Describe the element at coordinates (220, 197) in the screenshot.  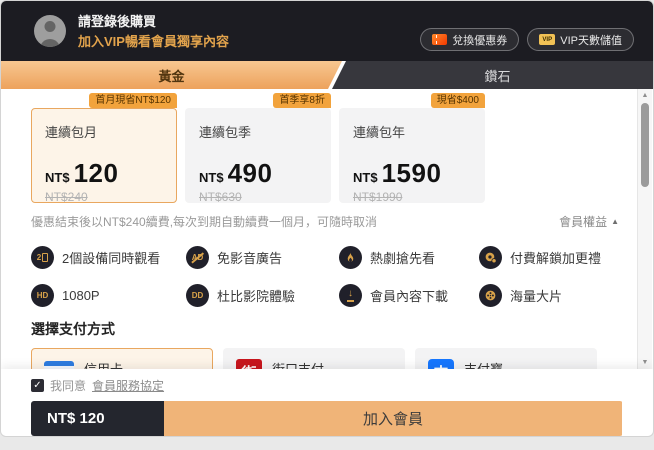
I see `plan-old-price: NT$630` at that location.